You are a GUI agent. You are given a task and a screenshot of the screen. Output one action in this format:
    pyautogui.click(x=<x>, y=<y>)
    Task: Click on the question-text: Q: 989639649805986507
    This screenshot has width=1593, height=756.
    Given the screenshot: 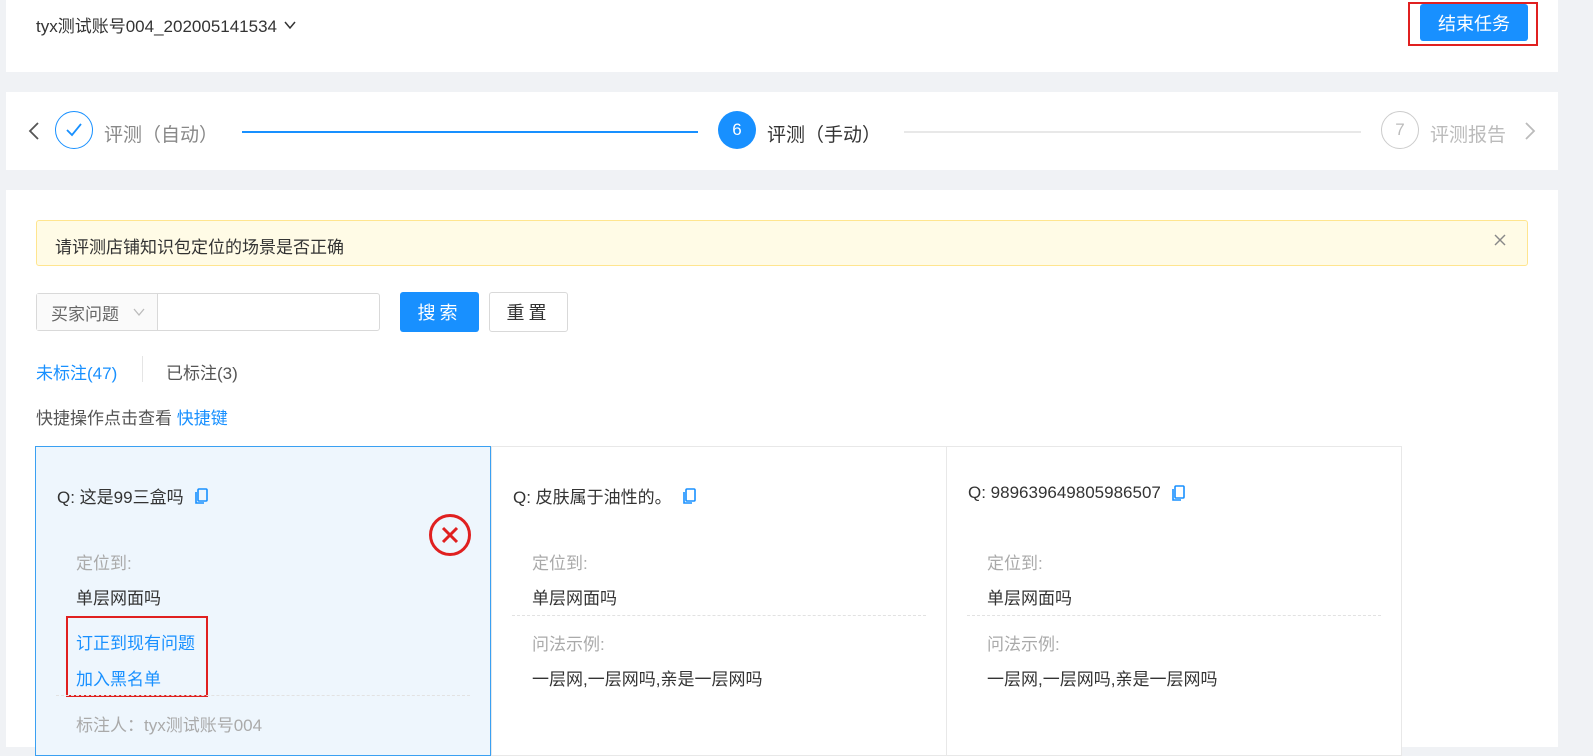 What is the action you would take?
    pyautogui.click(x=1064, y=492)
    